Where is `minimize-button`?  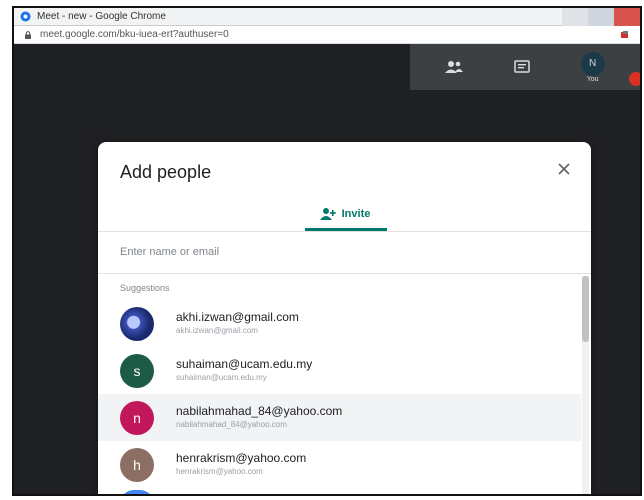
minimize-button is located at coordinates (575, 17).